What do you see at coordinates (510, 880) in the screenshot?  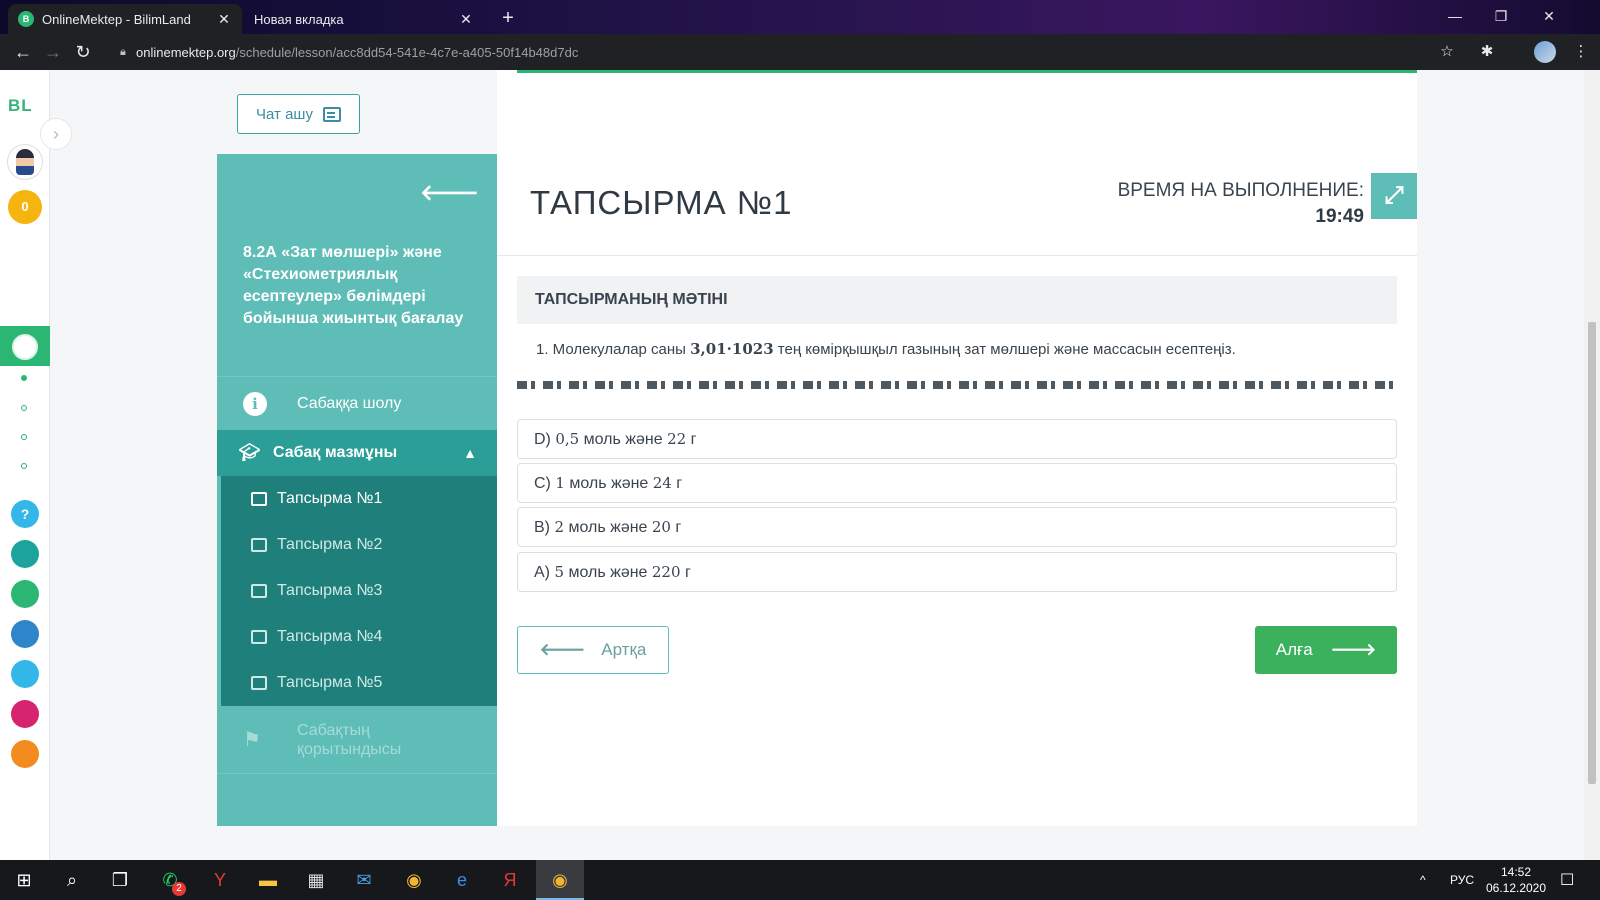 I see `yandex-icon: Я` at bounding box center [510, 880].